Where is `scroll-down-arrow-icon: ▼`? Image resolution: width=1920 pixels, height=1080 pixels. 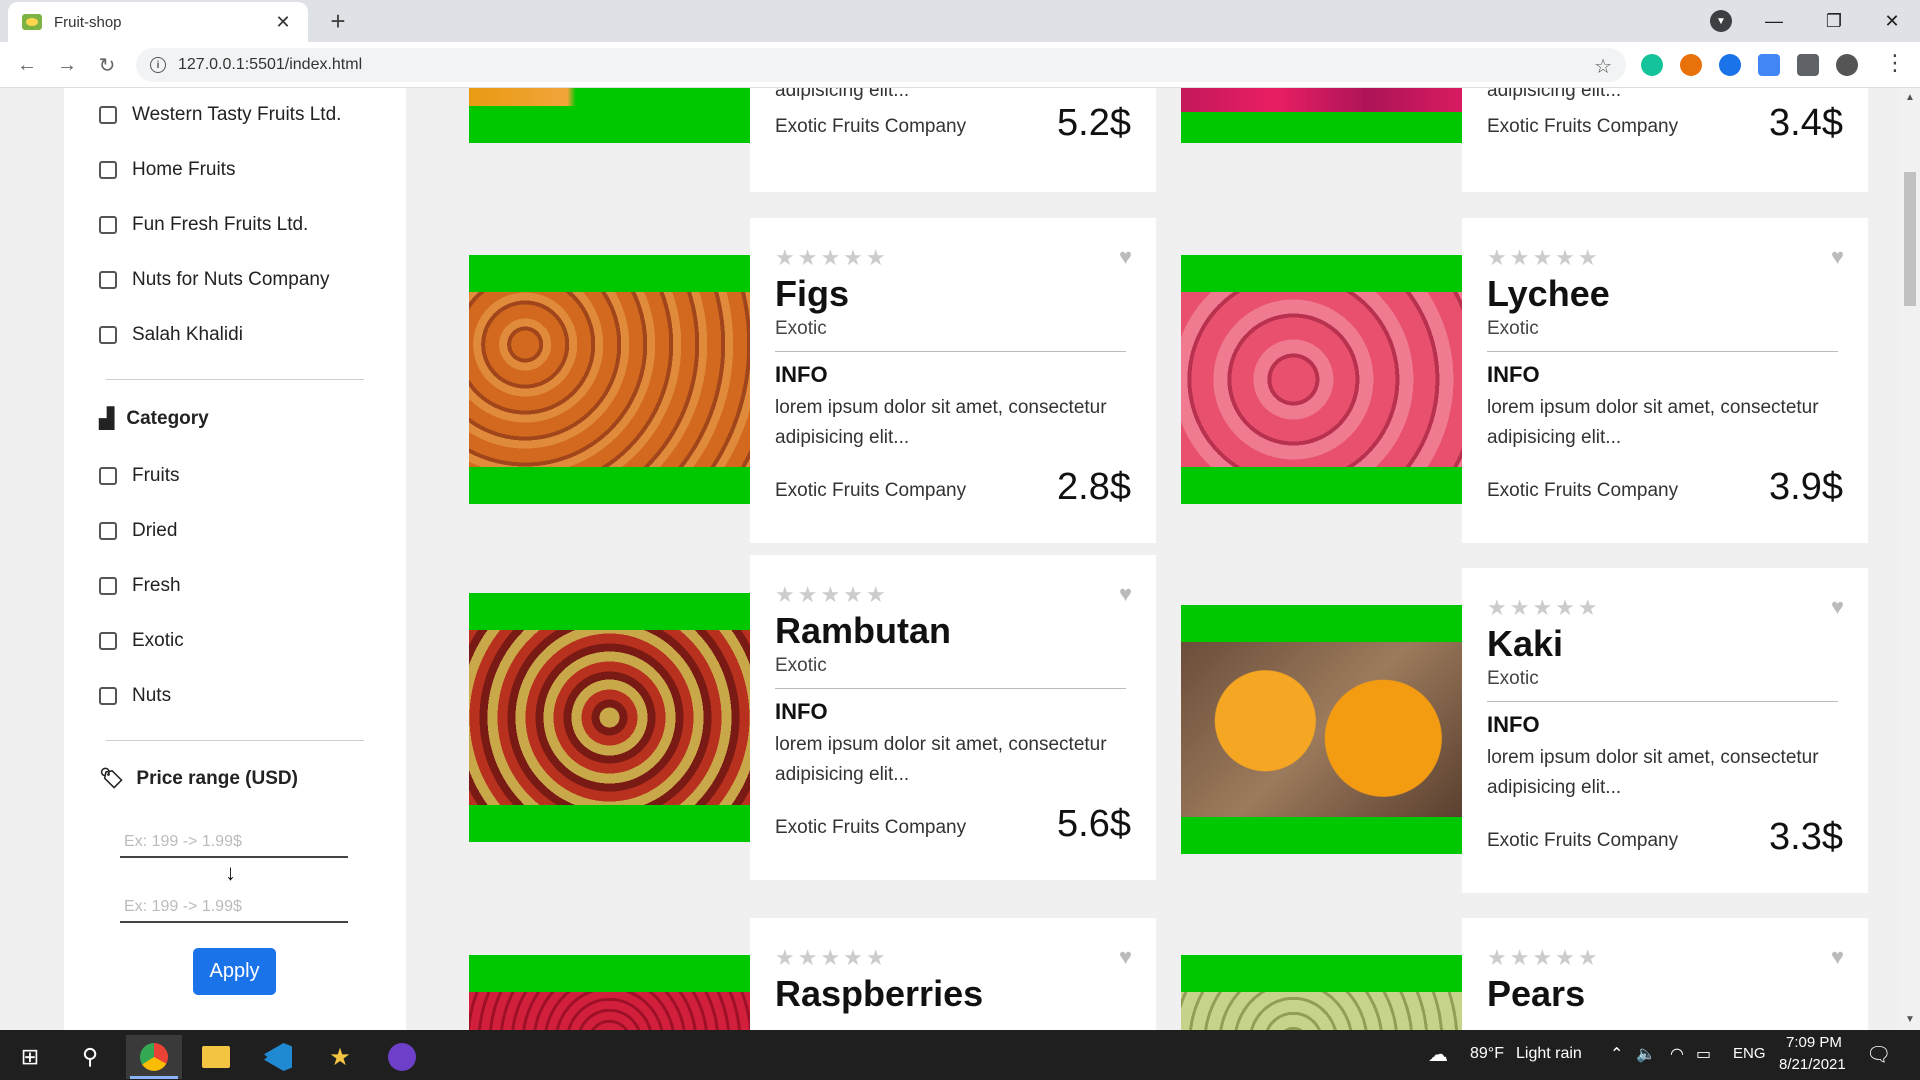
scroll-down-arrow-icon: ▼ is located at coordinates (1910, 1019).